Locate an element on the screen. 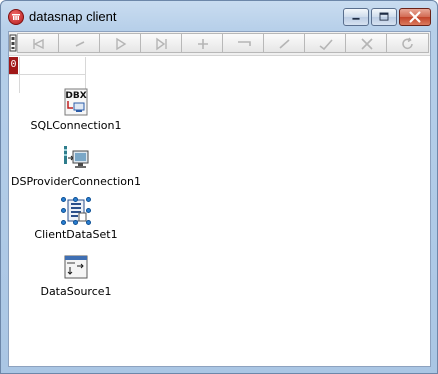 The height and width of the screenshot is (374, 438). dbx-badge: DBX is located at coordinates (75, 96).